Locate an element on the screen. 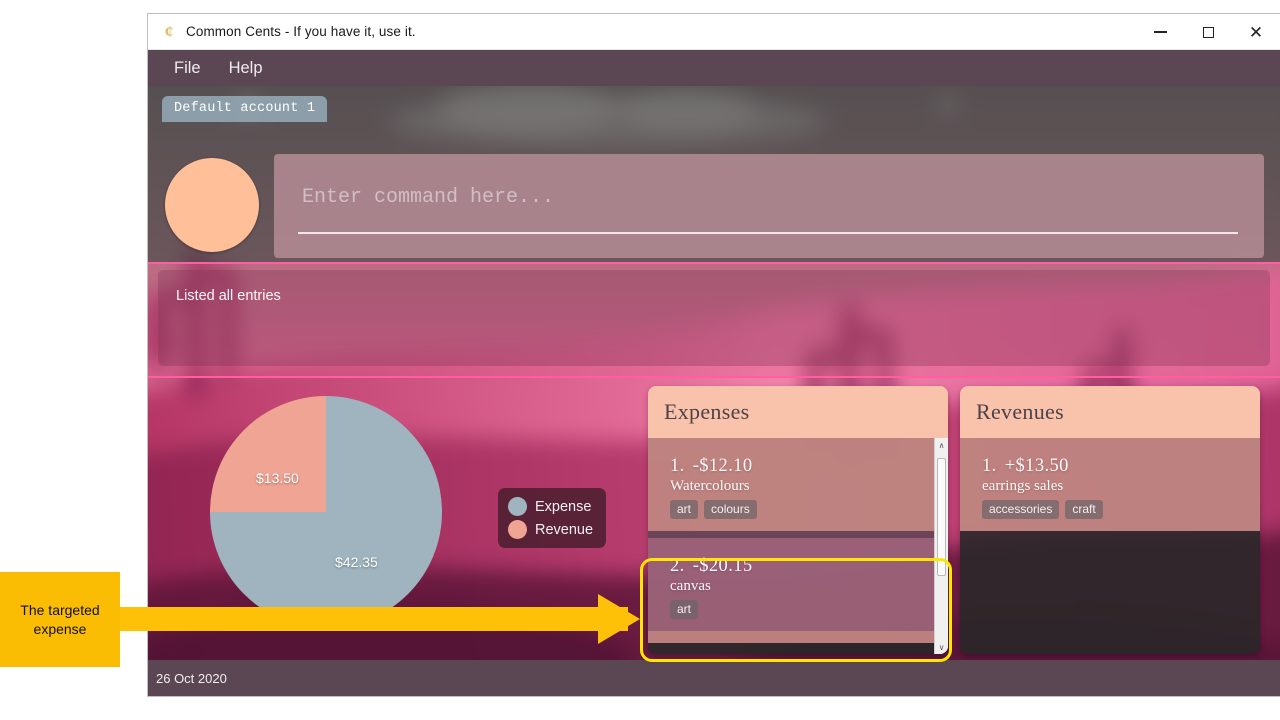  maximize-button is located at coordinates (1208, 32).